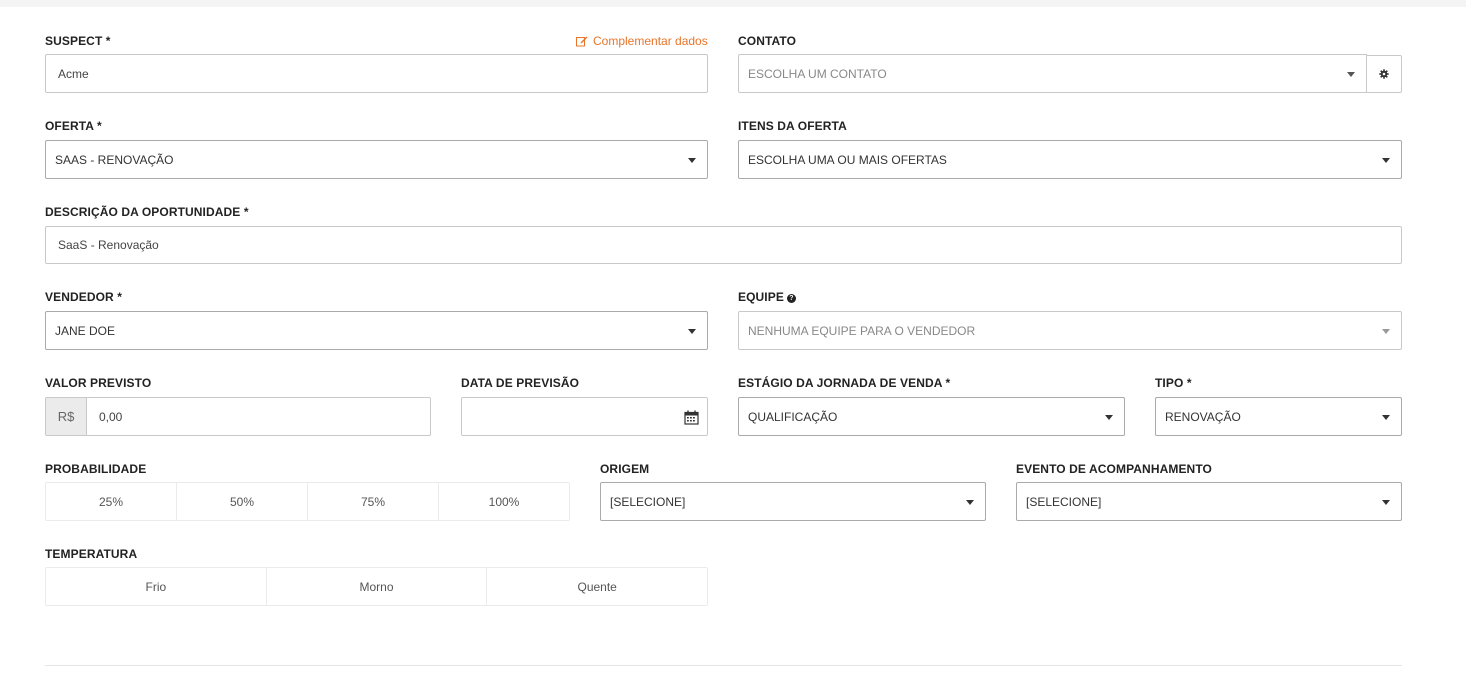 The height and width of the screenshot is (678, 1466). What do you see at coordinates (1070, 159) in the screenshot?
I see `itens-oferta-select: ESCOLHA UMA OU MAIS OFERTAS` at bounding box center [1070, 159].